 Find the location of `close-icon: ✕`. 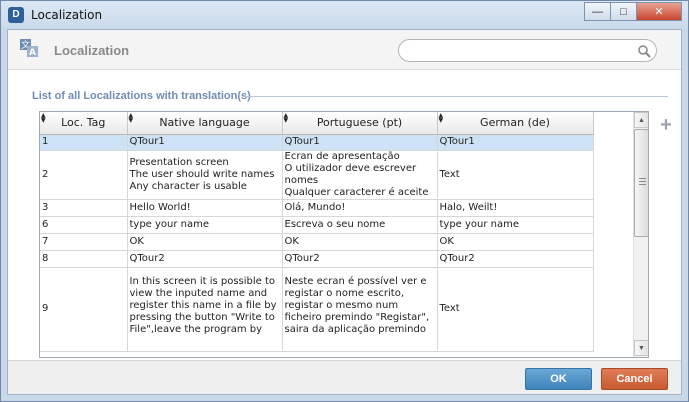

close-icon: ✕ is located at coordinates (659, 12).